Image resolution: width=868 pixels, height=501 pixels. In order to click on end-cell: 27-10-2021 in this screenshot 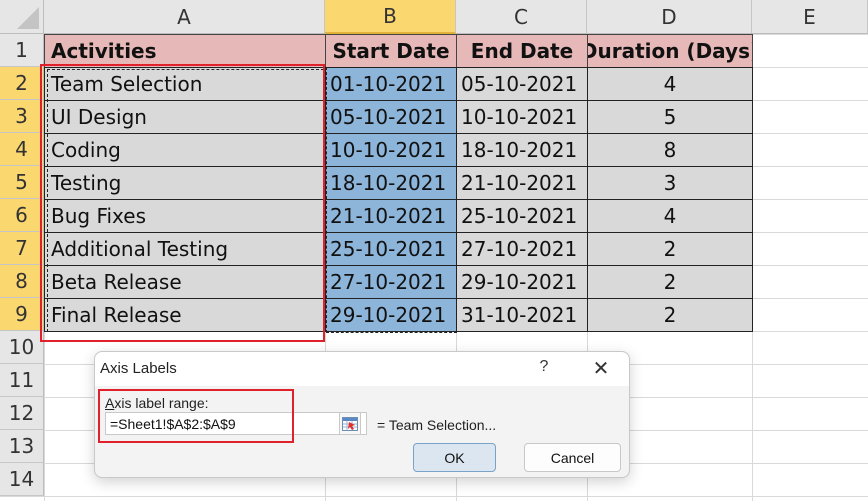, I will do `click(522, 249)`.